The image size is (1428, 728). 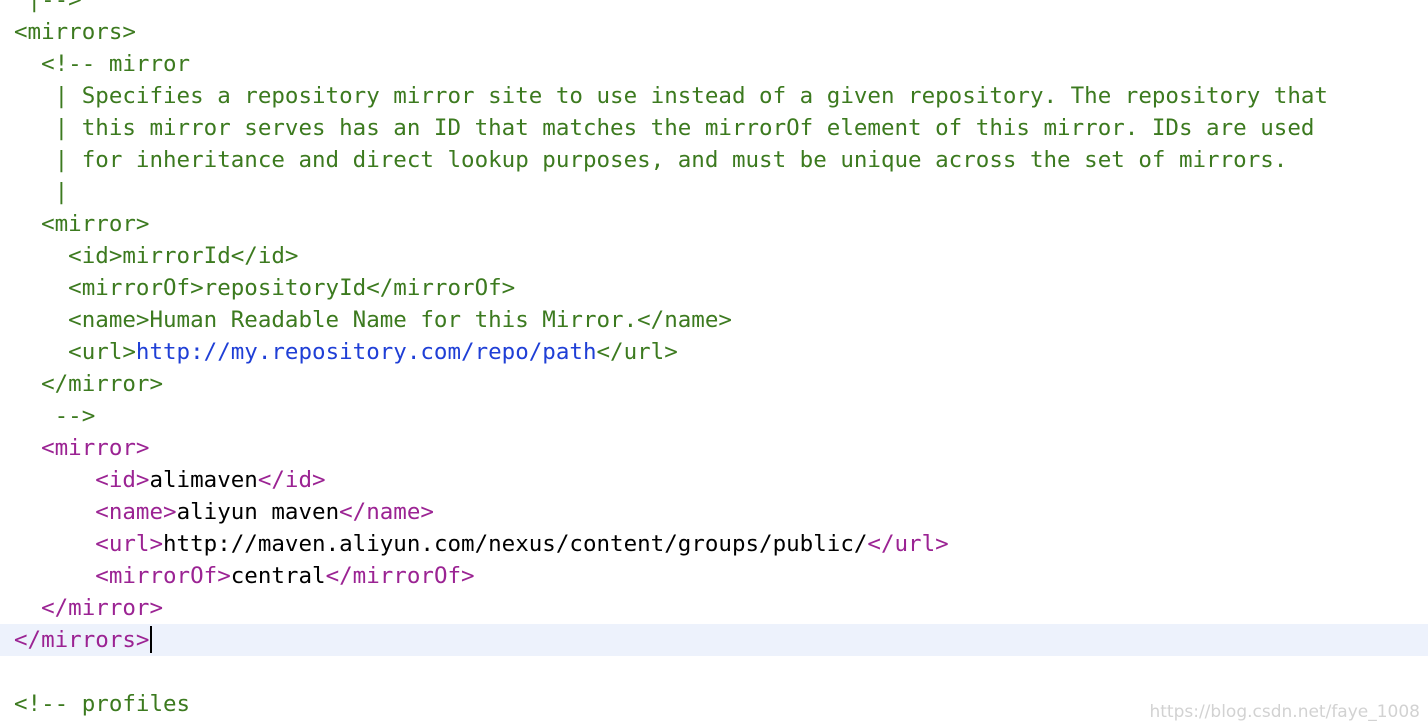 What do you see at coordinates (366, 352) in the screenshot?
I see `code-token: http://my.repository.com/repo/path` at bounding box center [366, 352].